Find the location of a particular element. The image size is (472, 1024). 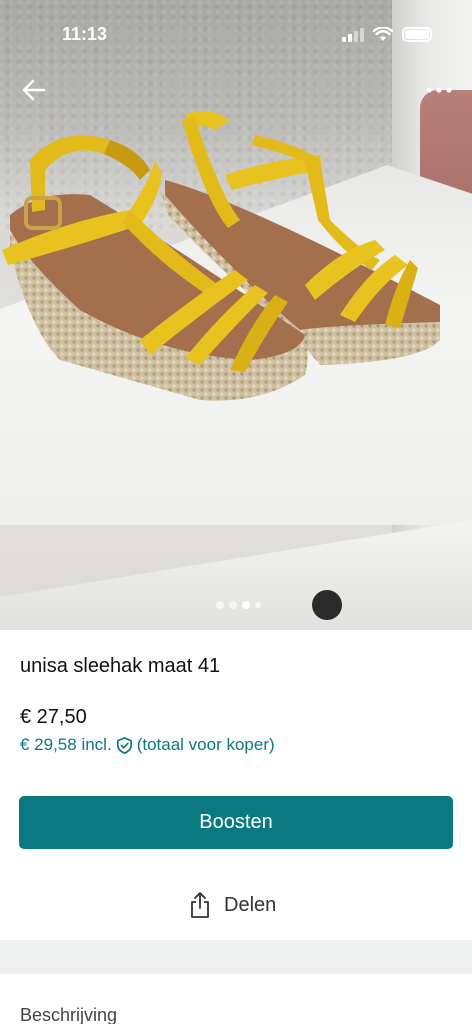

carousel-dot-active is located at coordinates (246, 605).